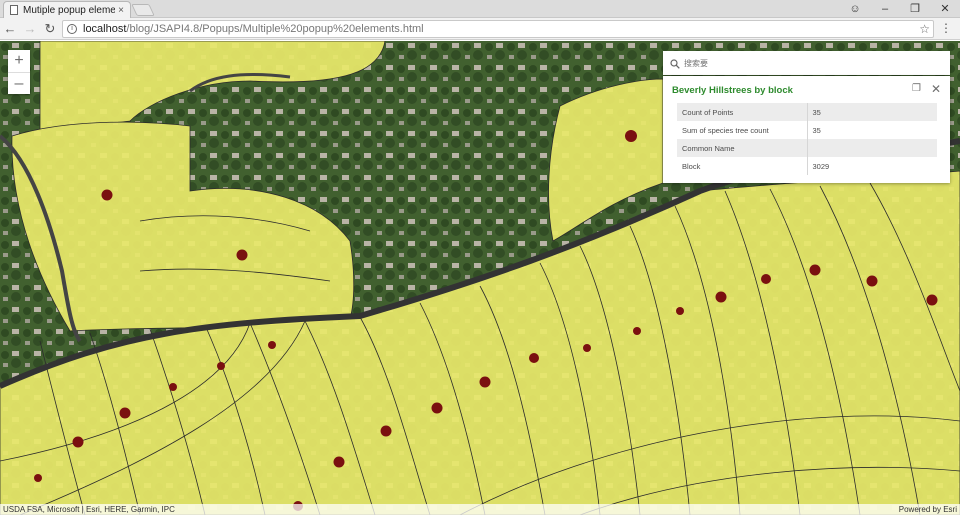 The image size is (960, 515). I want to click on browser-tab: Mutiple popup elemen ×, so click(67, 9).